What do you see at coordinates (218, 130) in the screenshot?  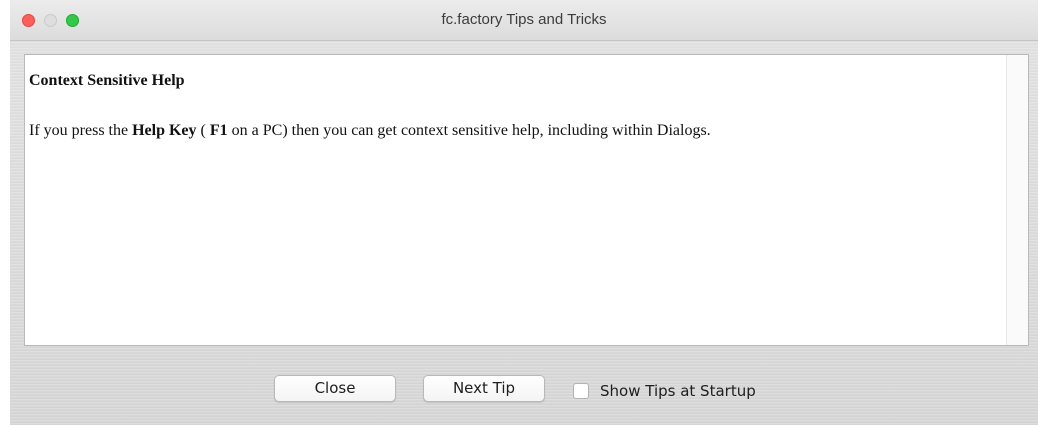 I see `tip-f1-key: F1` at bounding box center [218, 130].